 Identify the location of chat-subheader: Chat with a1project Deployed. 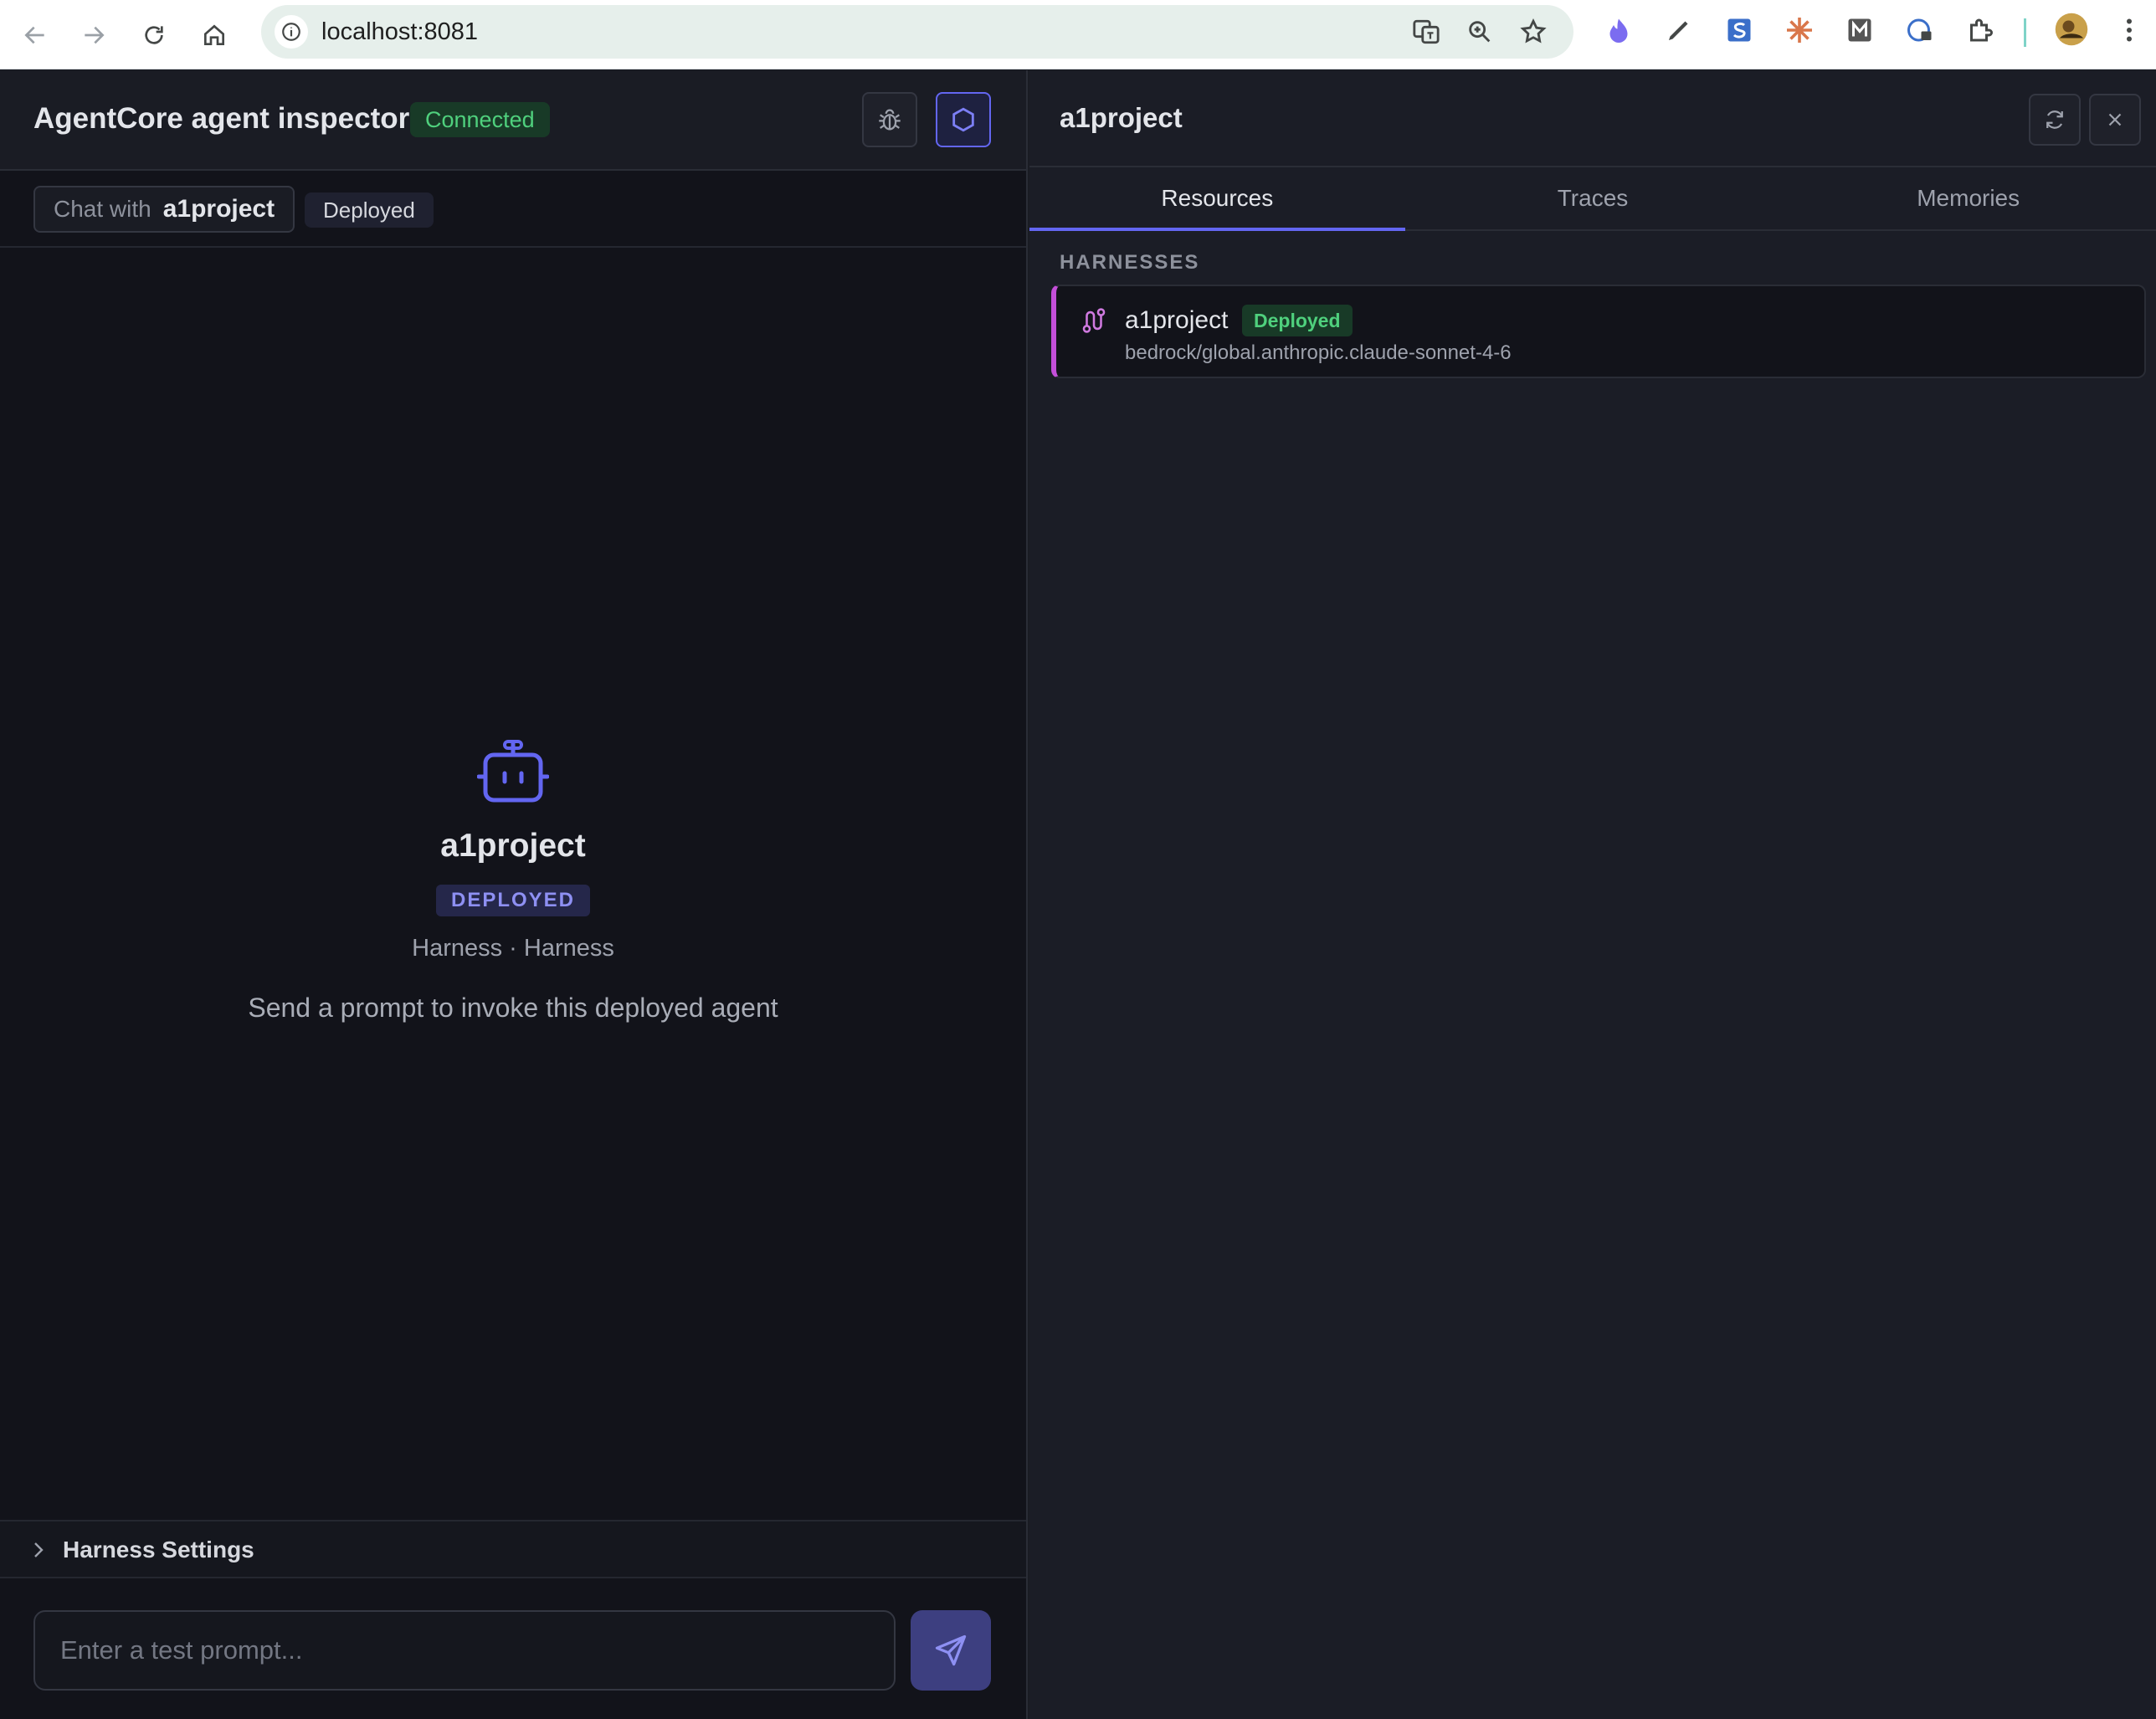
(513, 210).